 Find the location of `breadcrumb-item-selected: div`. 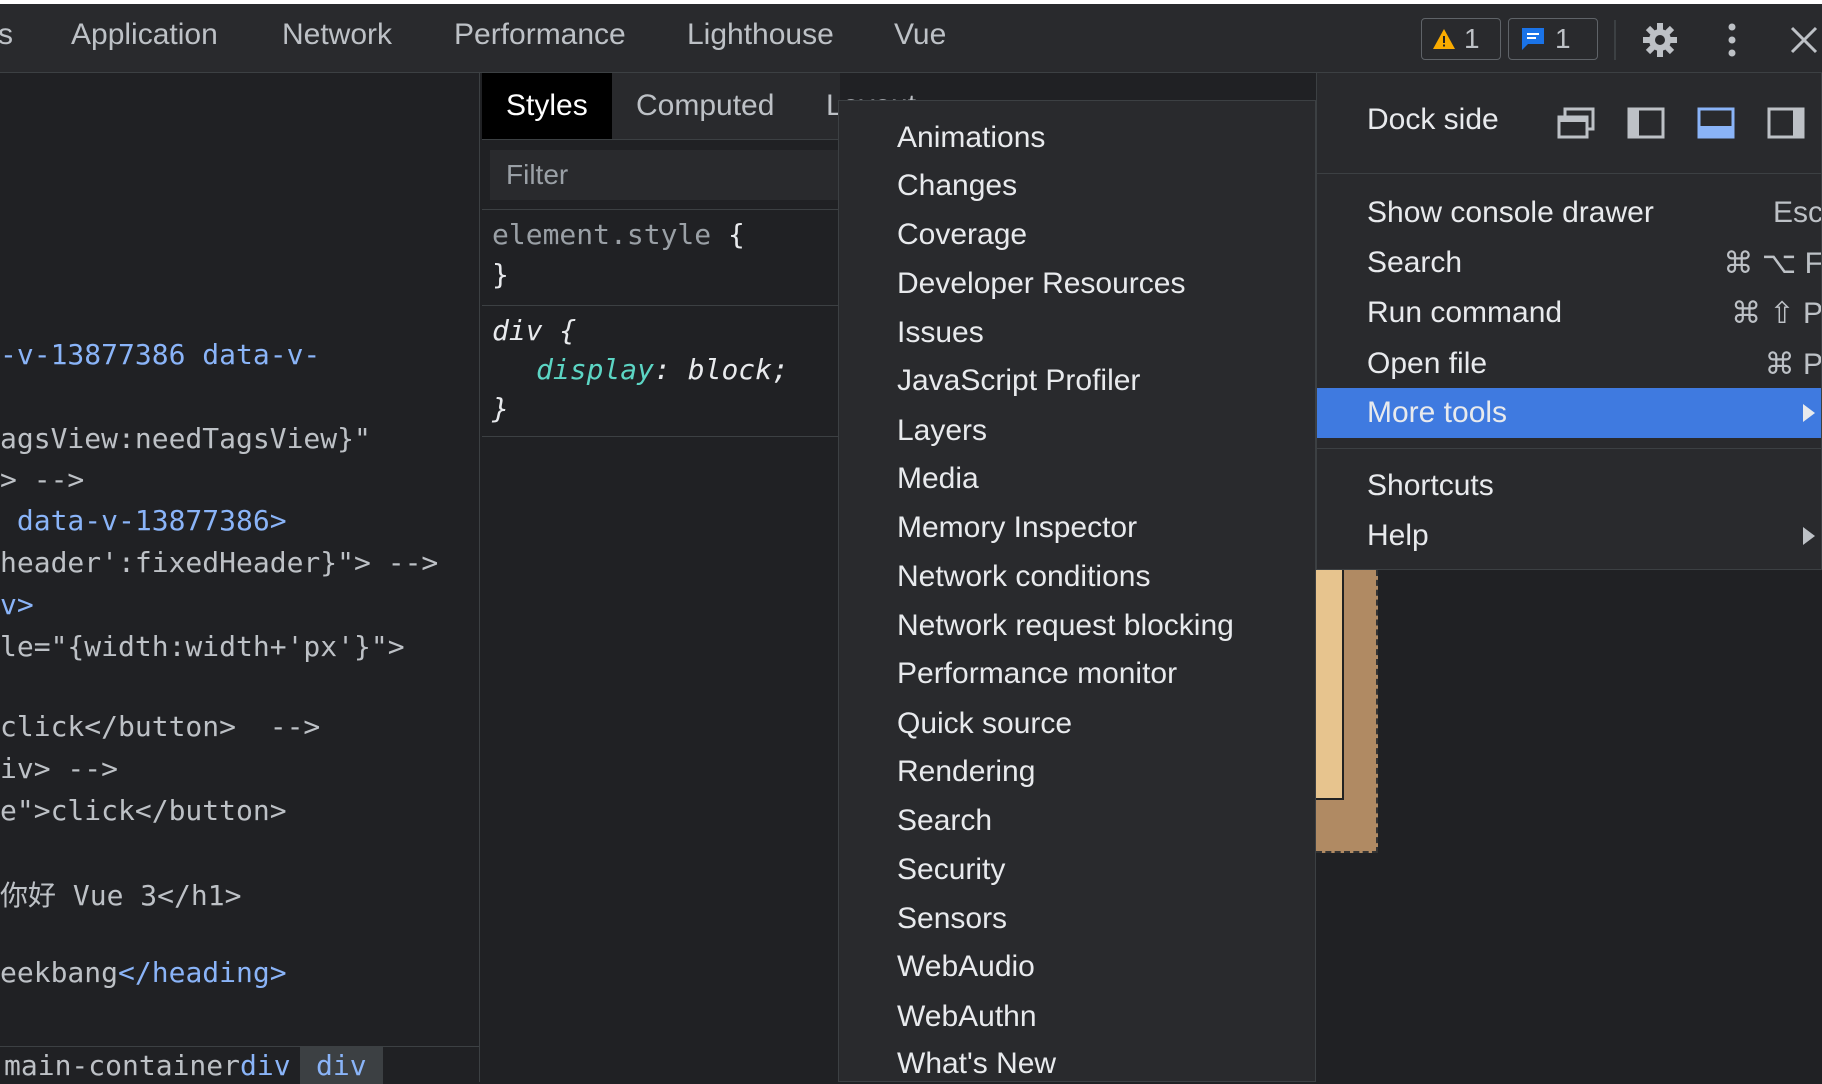

breadcrumb-item-selected: div is located at coordinates (341, 1065).